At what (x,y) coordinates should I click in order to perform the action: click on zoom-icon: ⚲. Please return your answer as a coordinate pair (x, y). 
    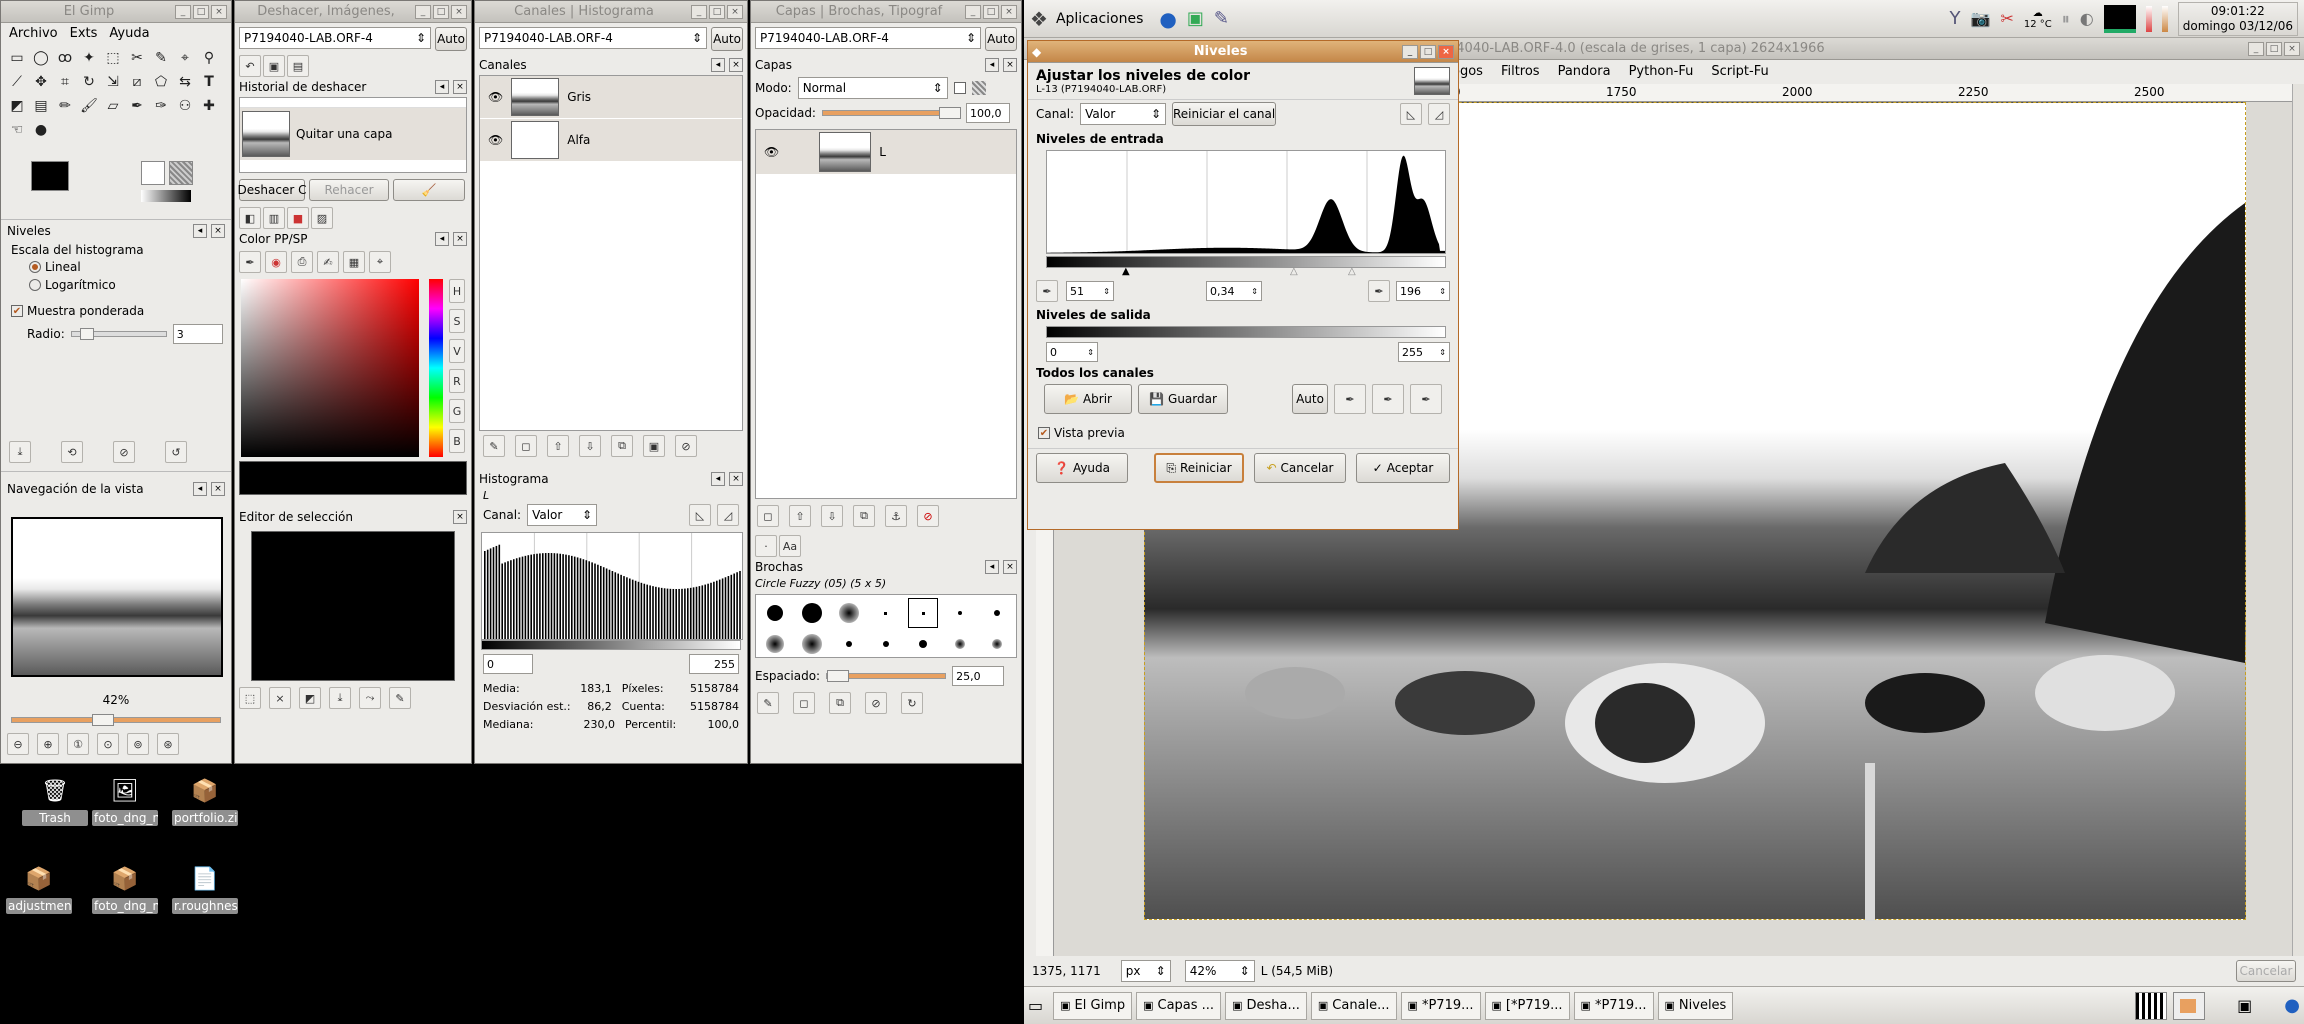
    Looking at the image, I should click on (209, 58).